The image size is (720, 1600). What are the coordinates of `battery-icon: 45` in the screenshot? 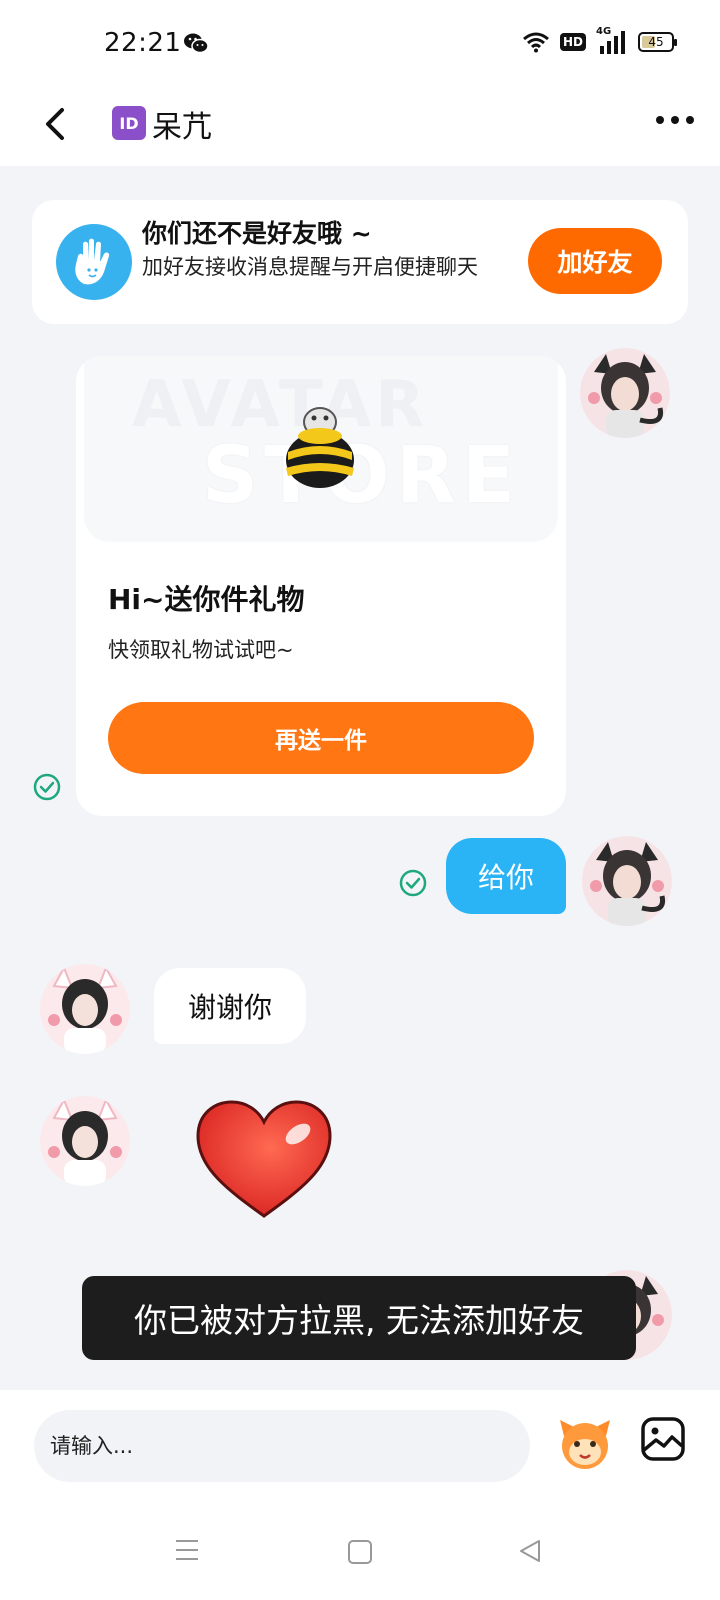 It's located at (657, 42).